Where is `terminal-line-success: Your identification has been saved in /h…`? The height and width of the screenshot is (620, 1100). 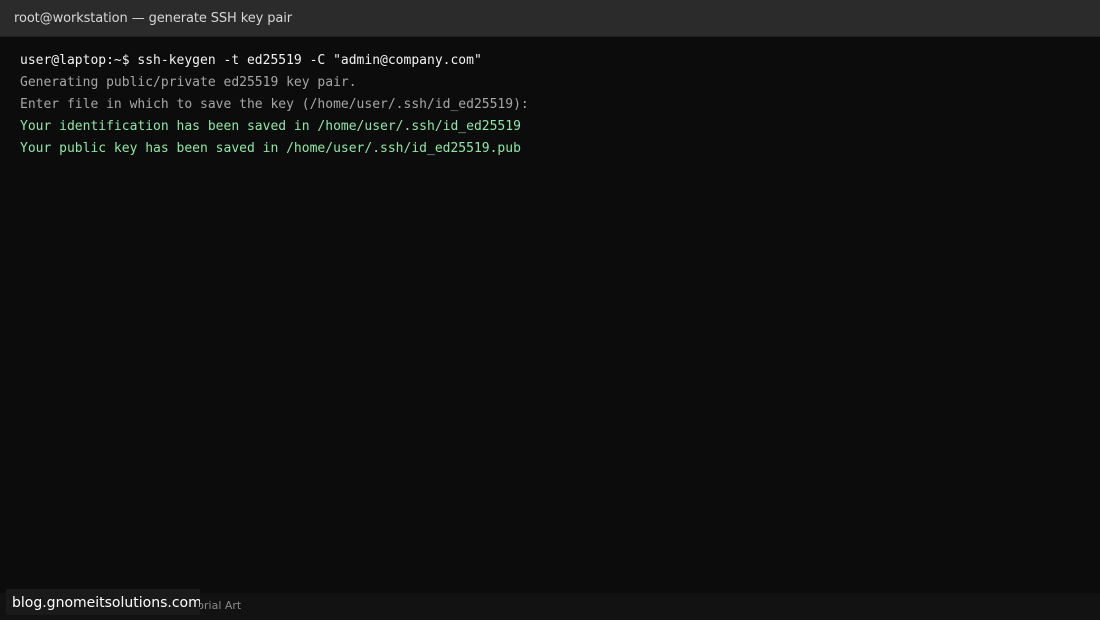 terminal-line-success: Your identification has been saved in /h… is located at coordinates (270, 126).